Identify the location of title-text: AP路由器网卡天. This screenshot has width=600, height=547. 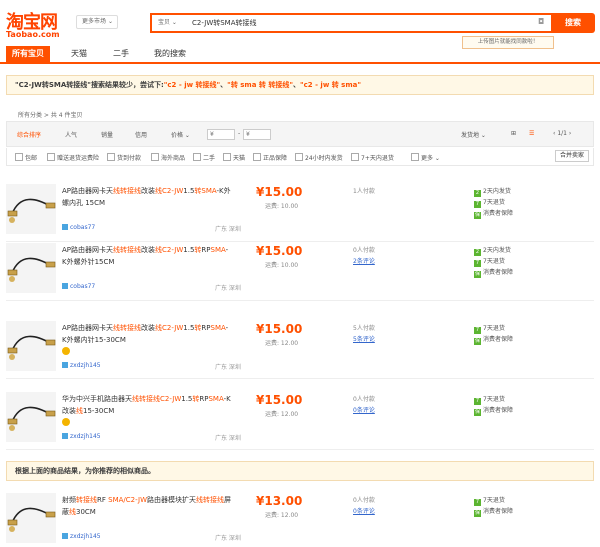
(88, 191).